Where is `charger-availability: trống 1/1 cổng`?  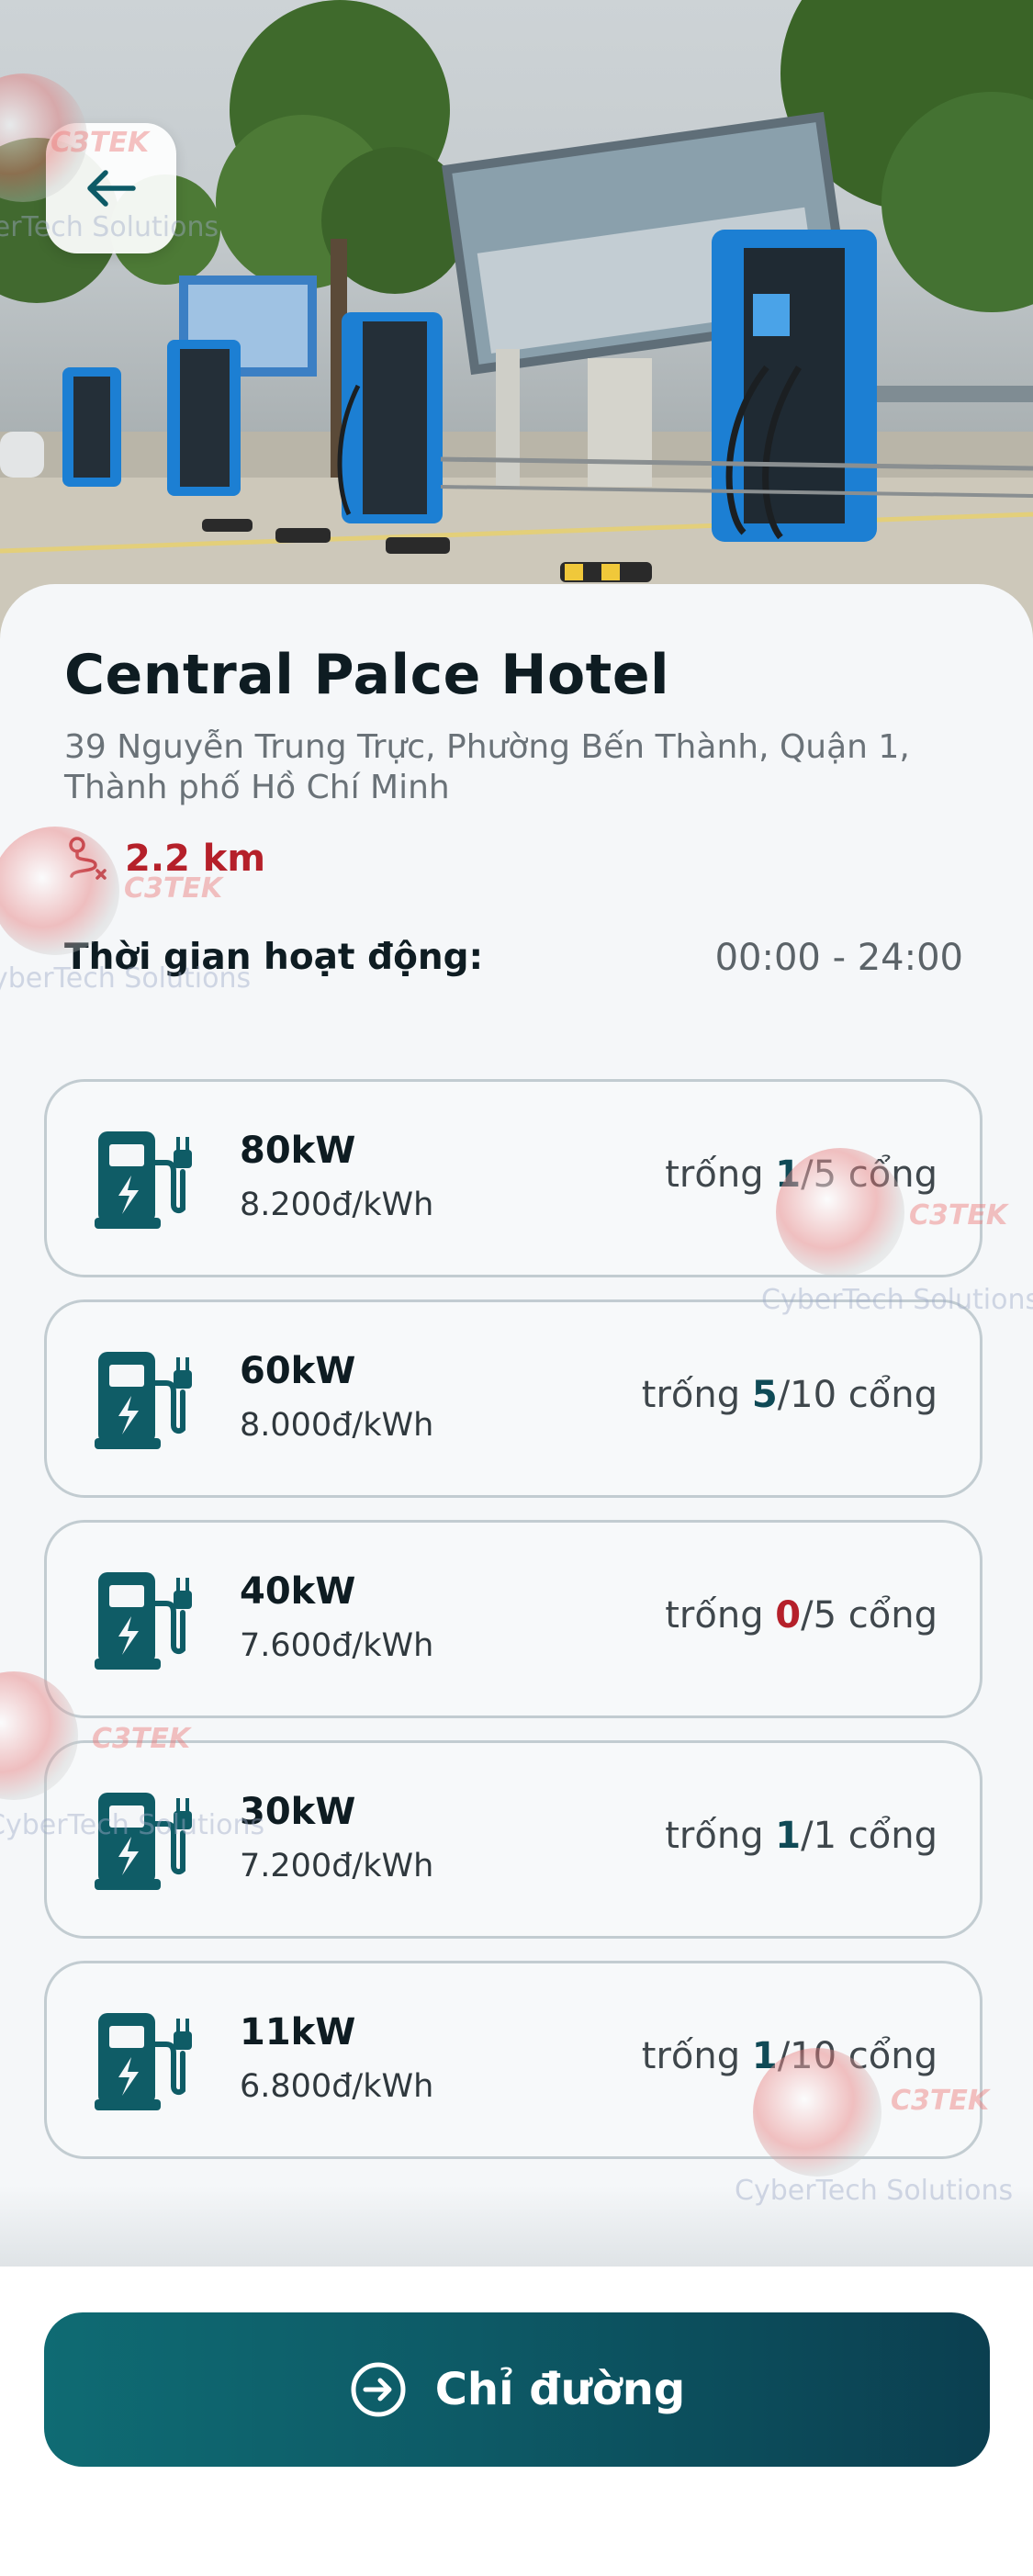
charger-availability: trống 1/1 cổng is located at coordinates (801, 1836).